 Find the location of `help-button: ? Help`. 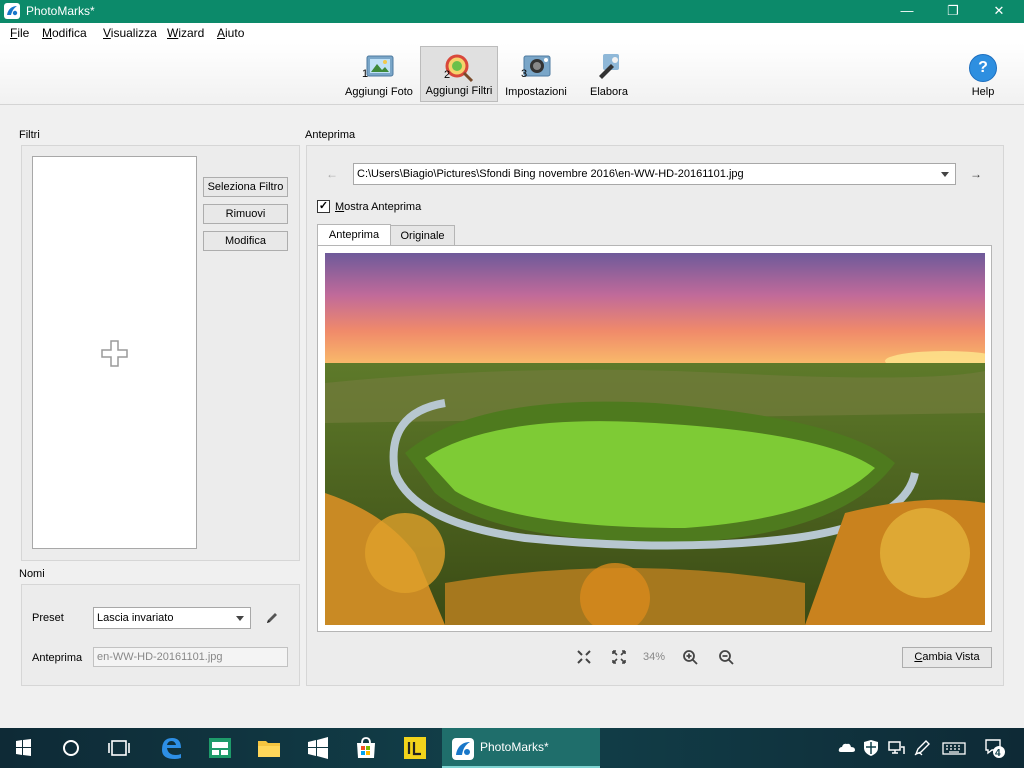

help-button: ? Help is located at coordinates (983, 74).